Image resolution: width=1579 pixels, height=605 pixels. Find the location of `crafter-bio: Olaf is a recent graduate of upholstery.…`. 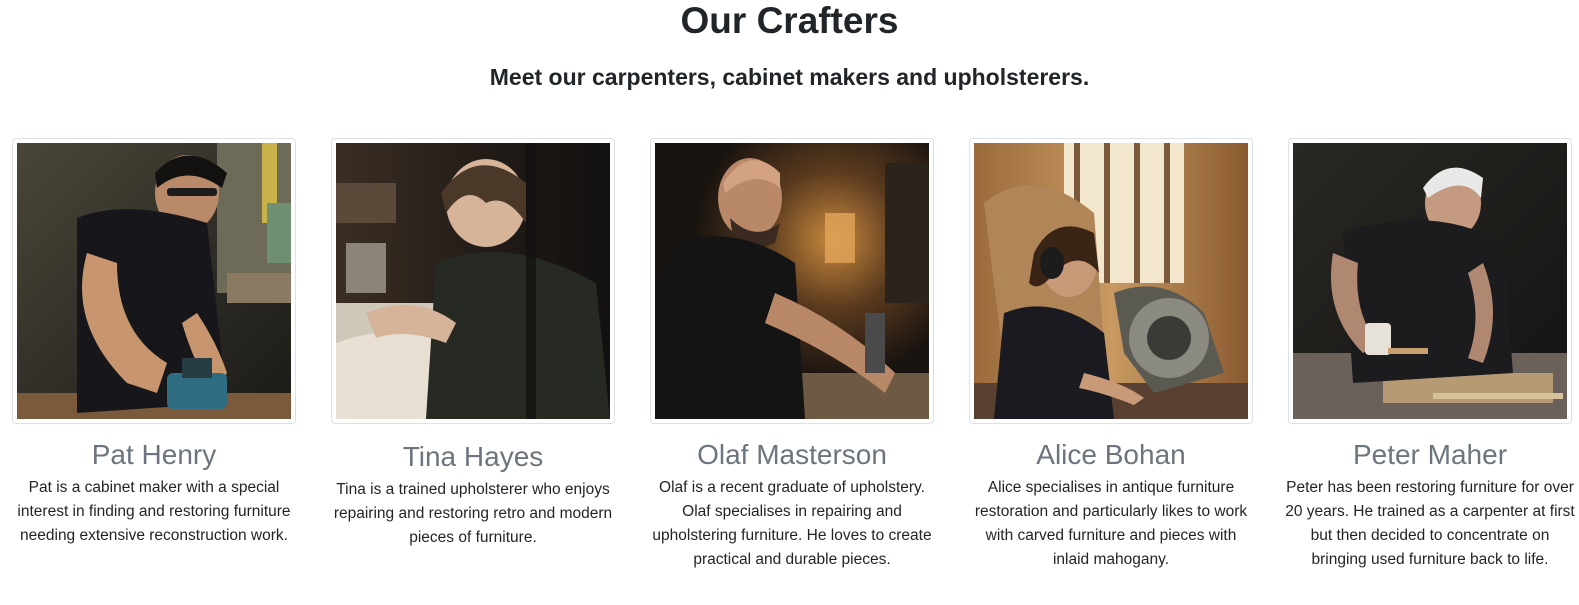

crafter-bio: Olaf is a recent graduate of upholstery.… is located at coordinates (792, 523).